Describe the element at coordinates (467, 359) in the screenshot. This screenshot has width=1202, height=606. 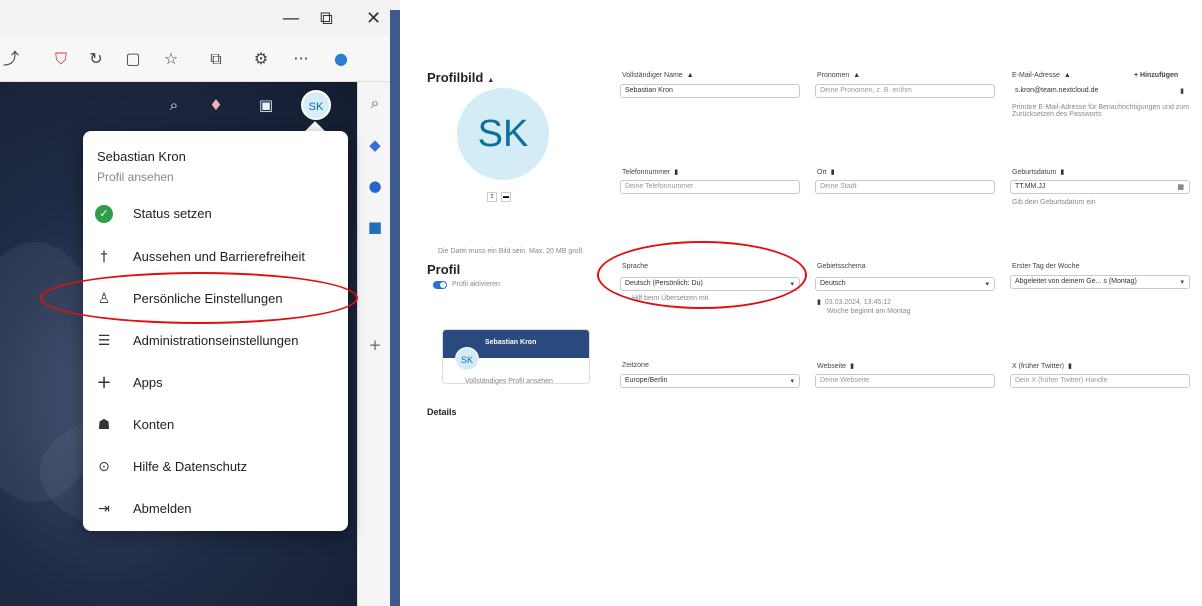
I see `card-avatar: SK` at that location.